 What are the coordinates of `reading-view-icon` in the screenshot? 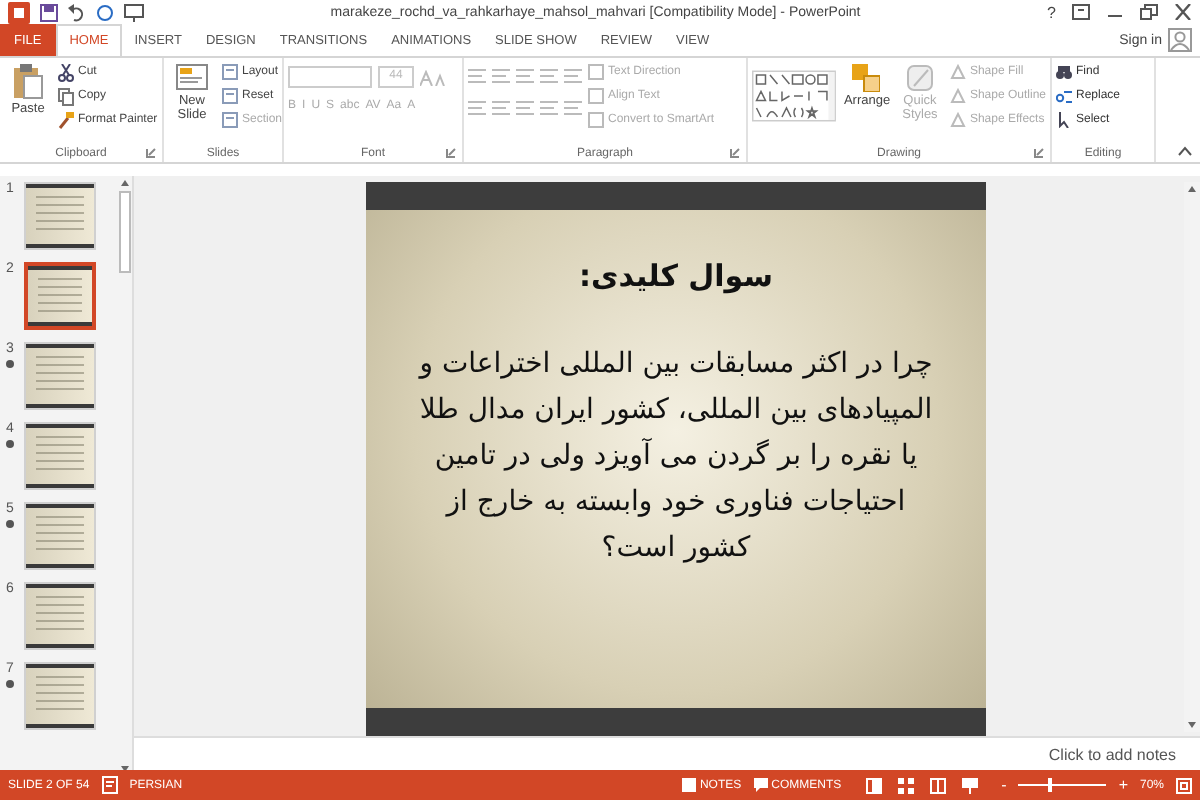 It's located at (937, 785).